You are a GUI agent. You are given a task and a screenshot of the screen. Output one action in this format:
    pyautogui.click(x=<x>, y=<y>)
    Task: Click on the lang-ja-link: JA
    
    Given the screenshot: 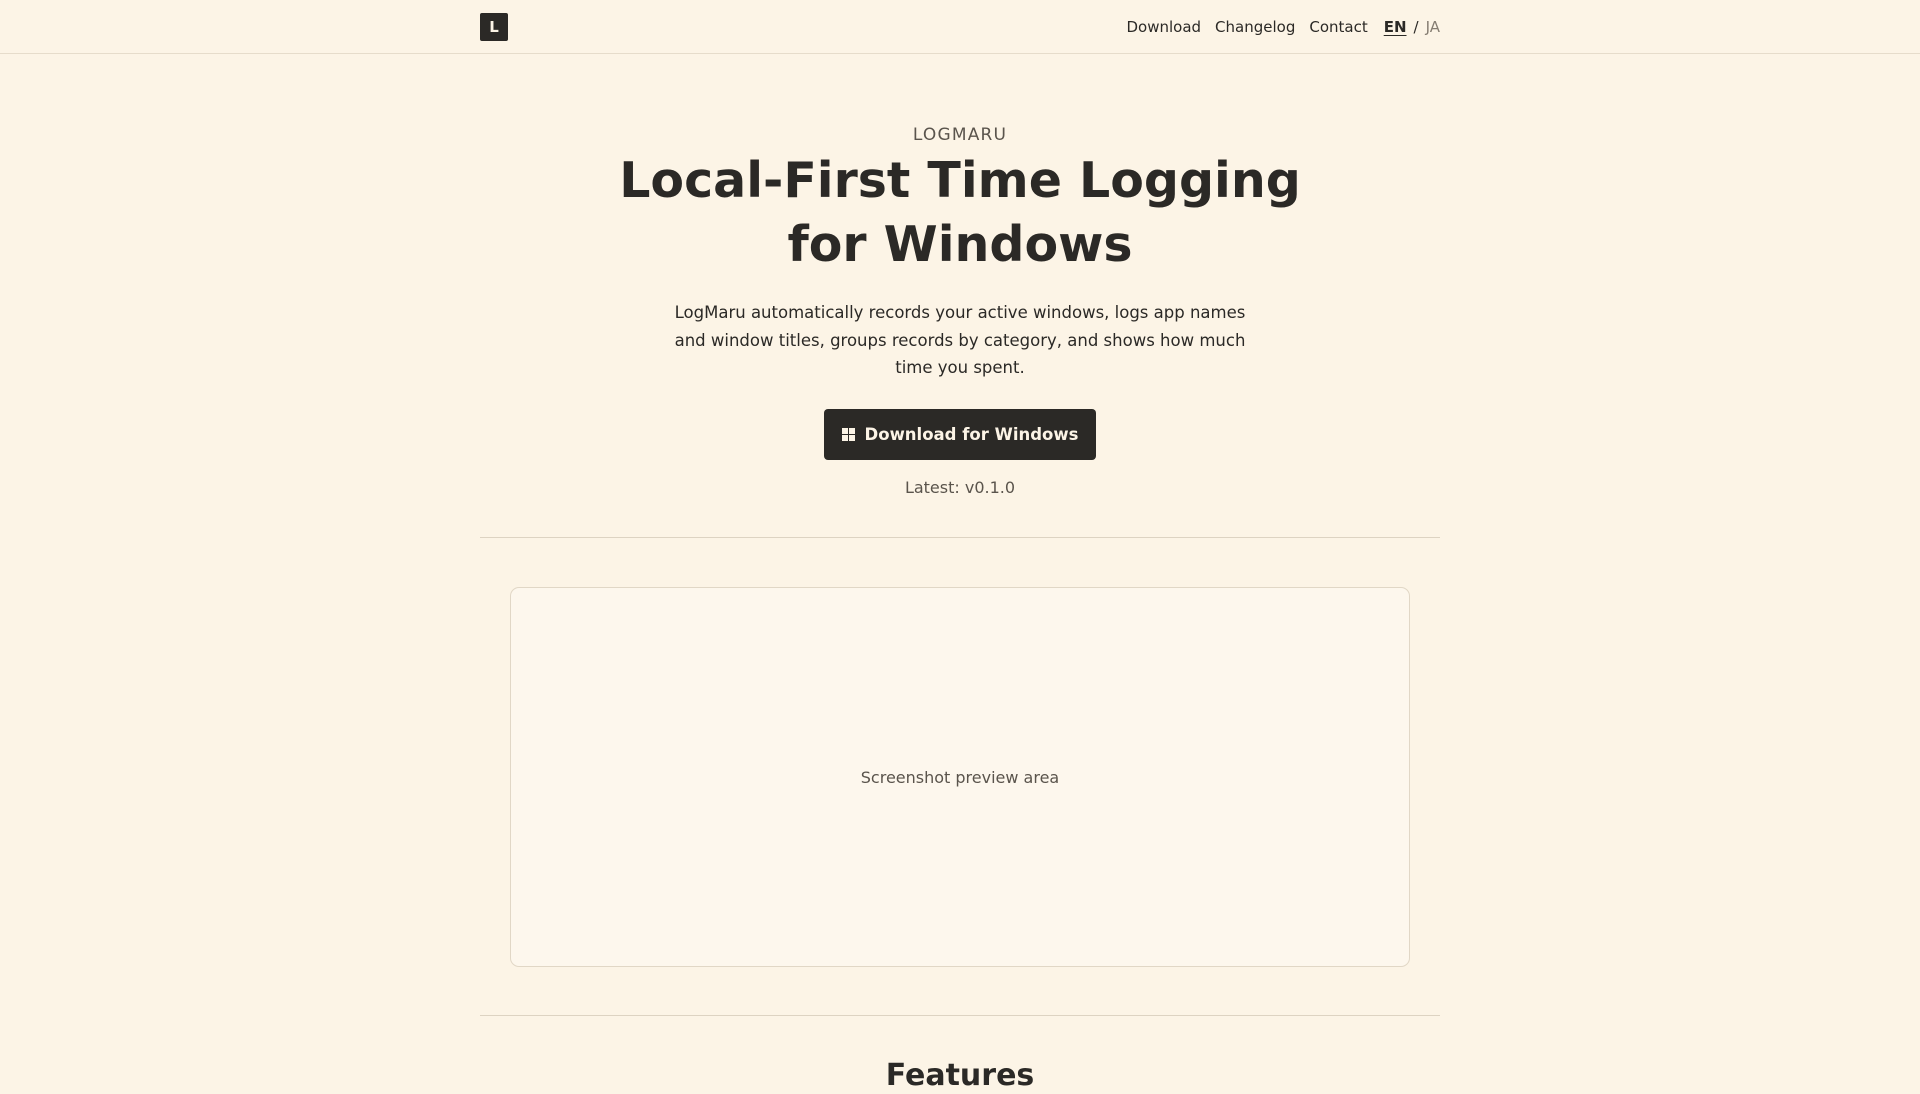 What is the action you would take?
    pyautogui.click(x=1433, y=27)
    